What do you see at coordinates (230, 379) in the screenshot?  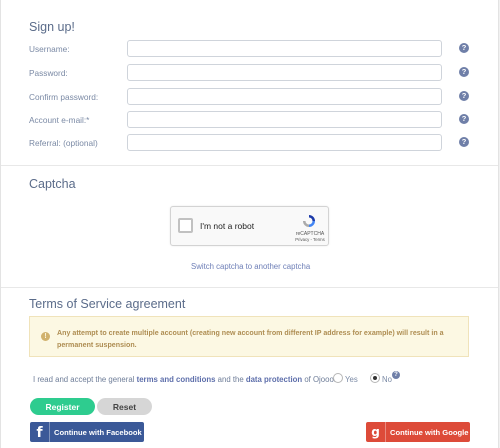 I see `tos-middle: and the` at bounding box center [230, 379].